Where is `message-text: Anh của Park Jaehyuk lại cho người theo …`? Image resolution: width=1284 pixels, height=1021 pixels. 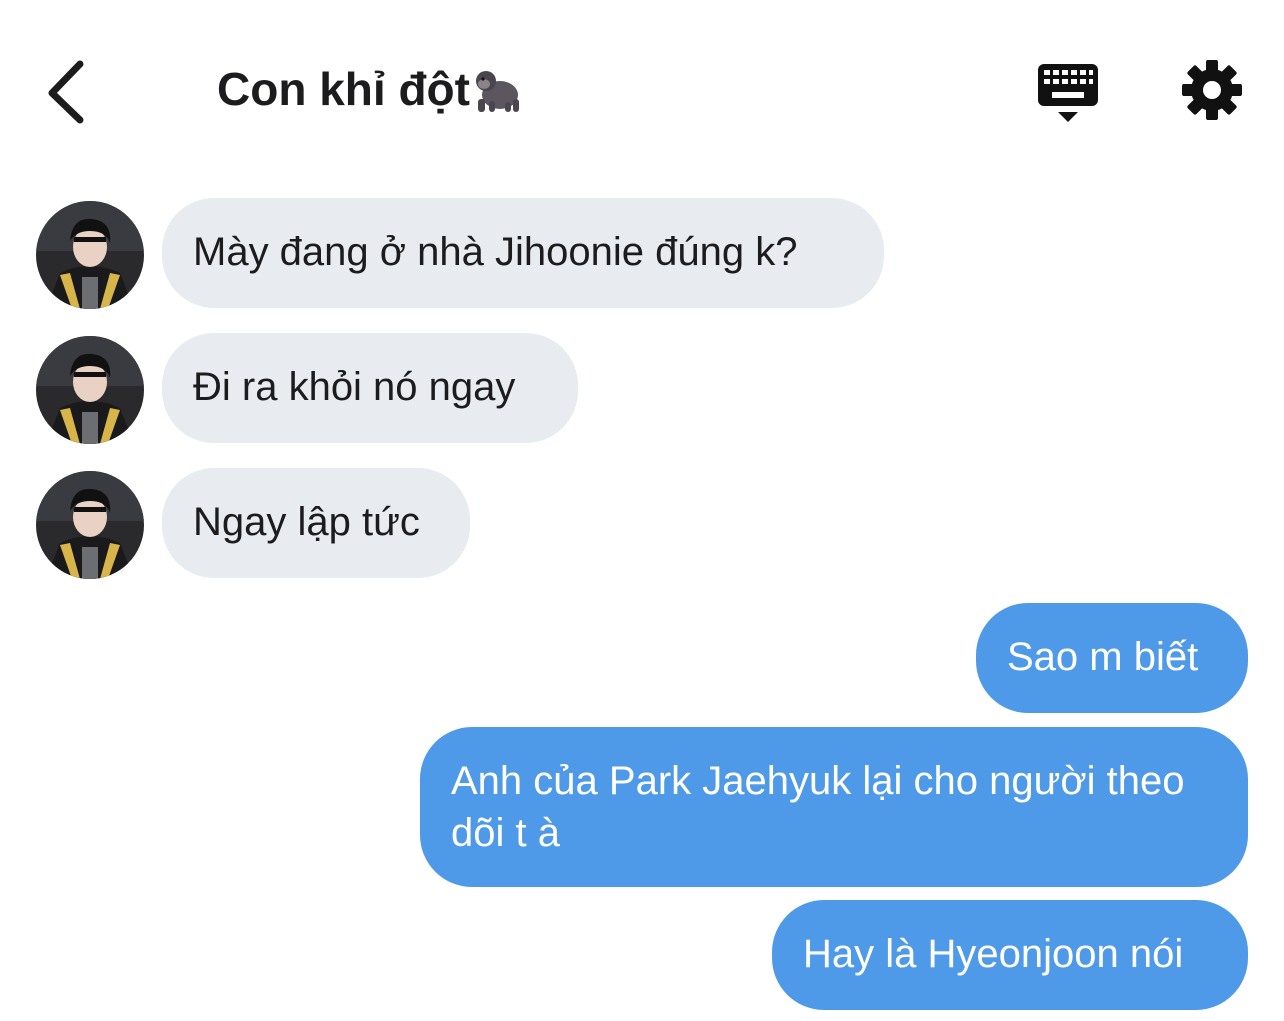 message-text: Anh của Park Jaehyuk lại cho người theo … is located at coordinates (818, 807).